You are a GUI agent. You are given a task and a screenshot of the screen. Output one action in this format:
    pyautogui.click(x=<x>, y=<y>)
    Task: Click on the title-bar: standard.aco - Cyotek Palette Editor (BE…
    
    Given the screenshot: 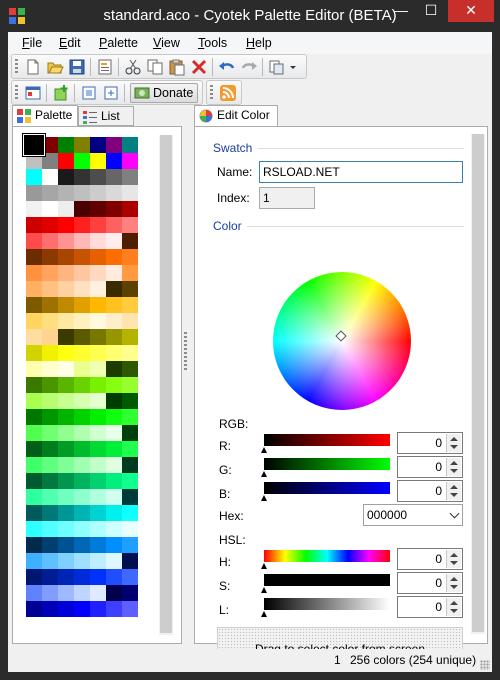 What is the action you would take?
    pyautogui.click(x=250, y=16)
    